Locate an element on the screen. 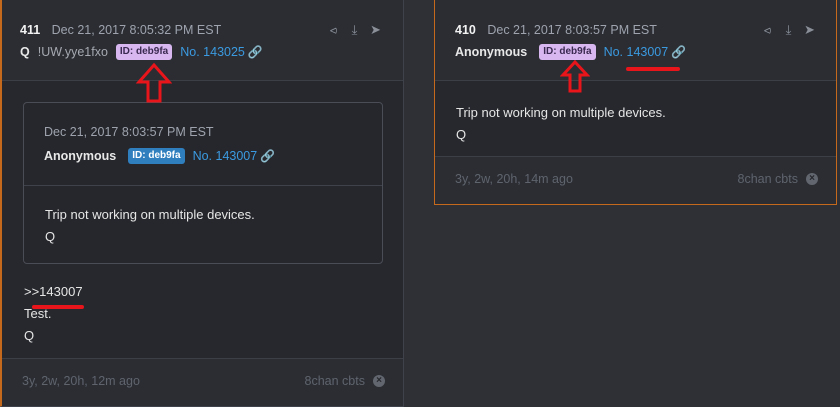  quoted-post-number-link: No. 143007 is located at coordinates (225, 156).